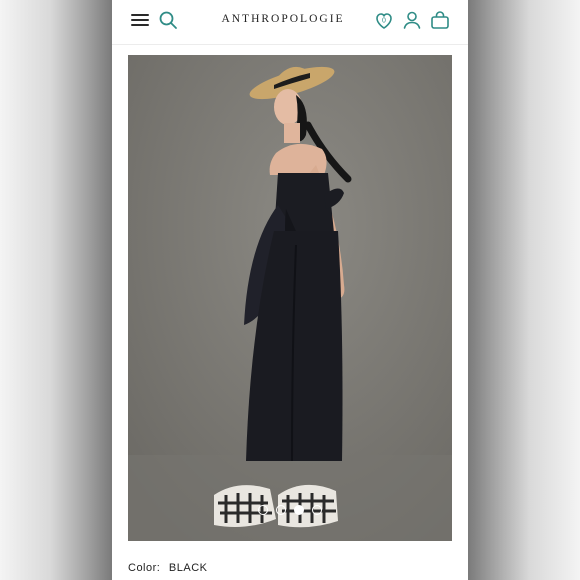 The height and width of the screenshot is (580, 580). I want to click on search-icon, so click(168, 20).